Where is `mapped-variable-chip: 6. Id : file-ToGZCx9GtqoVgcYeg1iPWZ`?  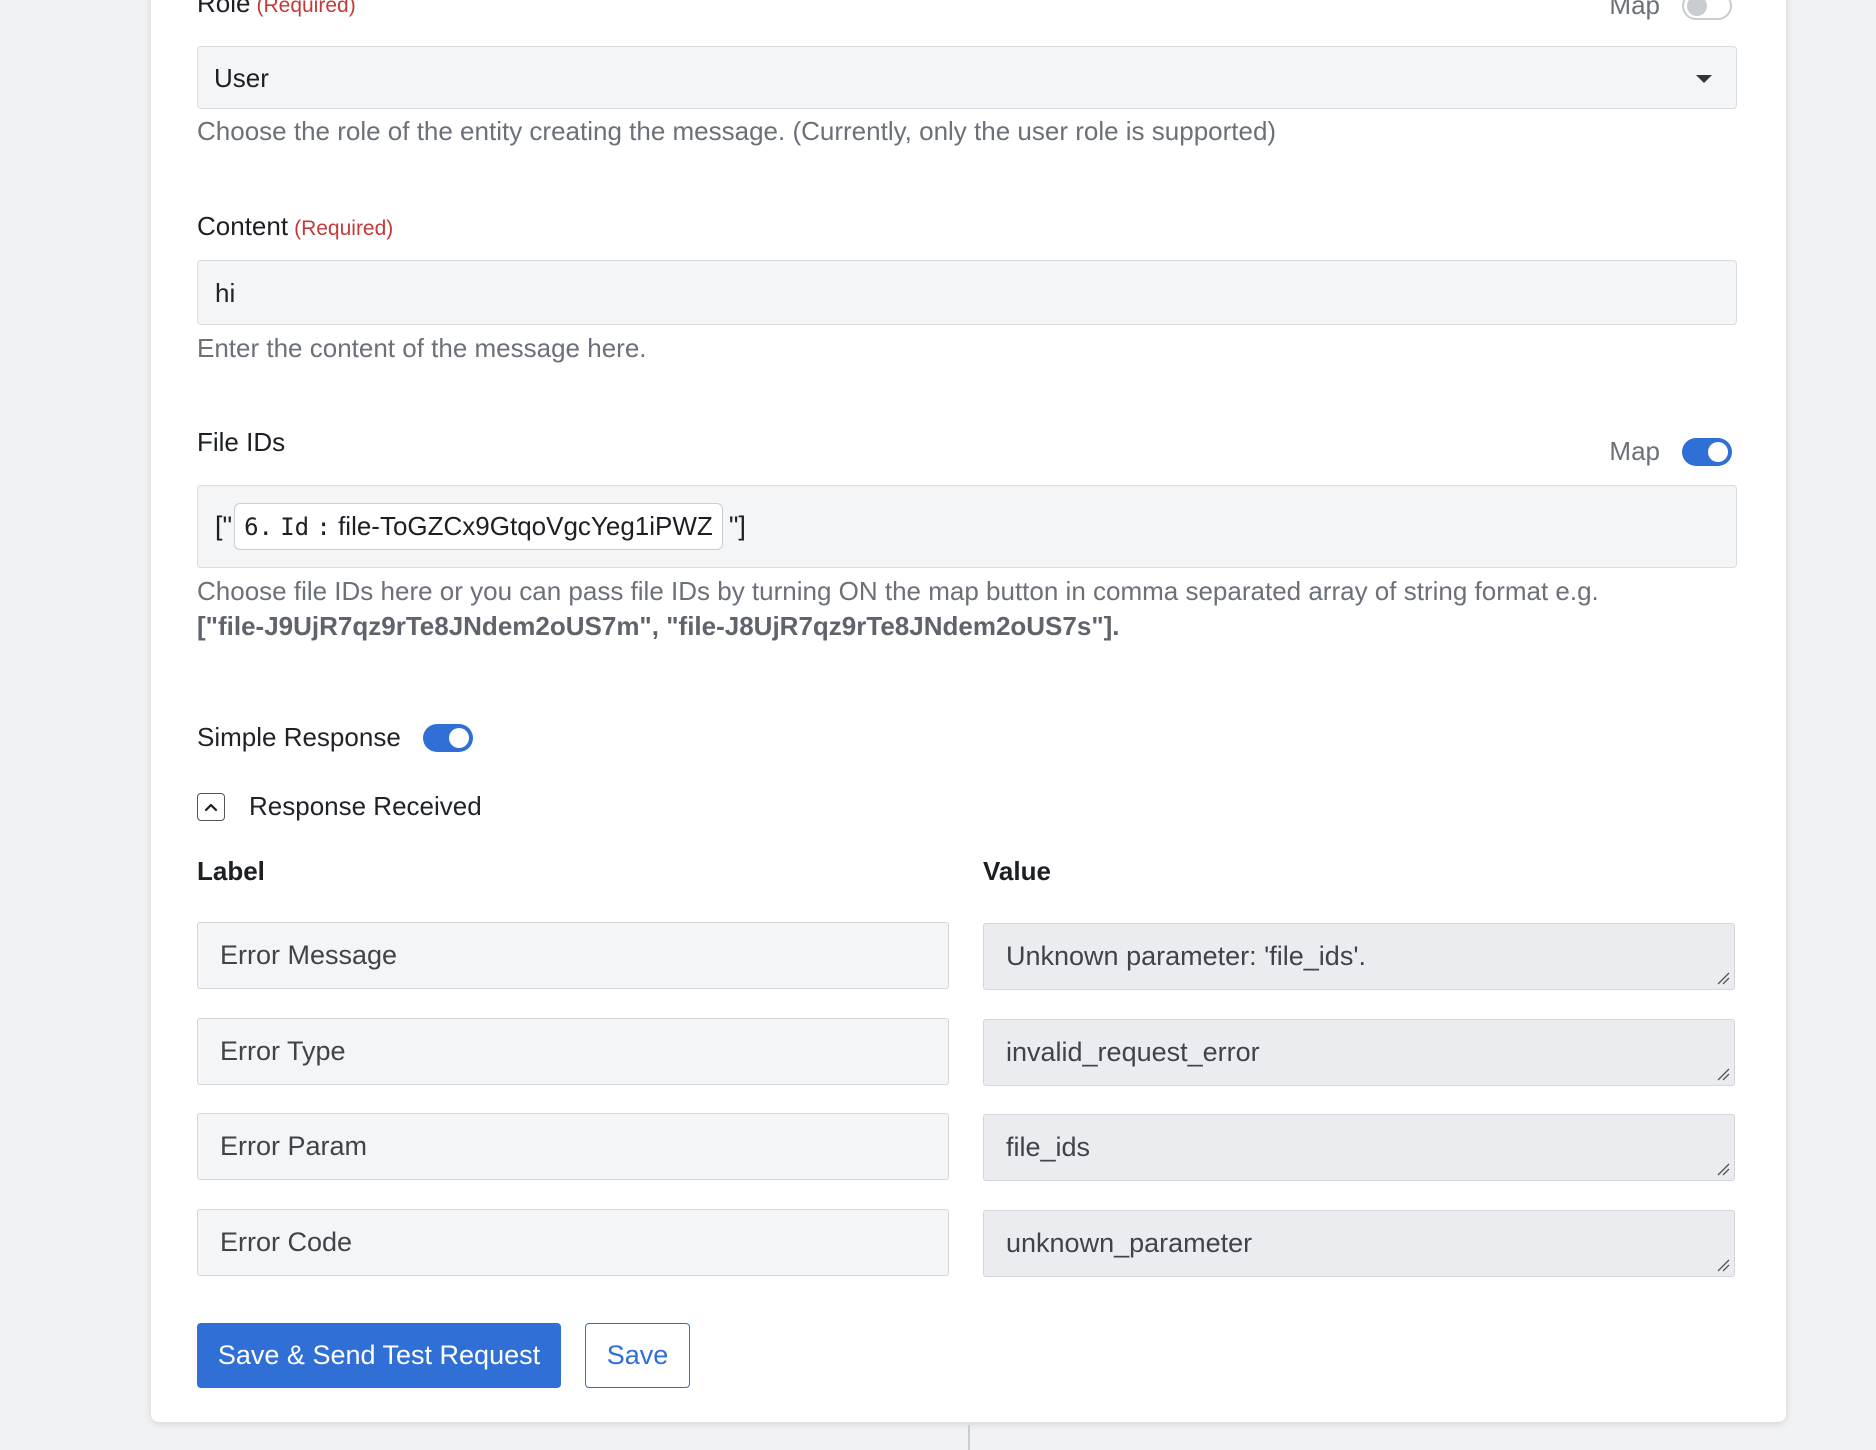
mapped-variable-chip: 6. Id : file-ToGZCx9GtqoVgcYeg1iPWZ is located at coordinates (478, 526).